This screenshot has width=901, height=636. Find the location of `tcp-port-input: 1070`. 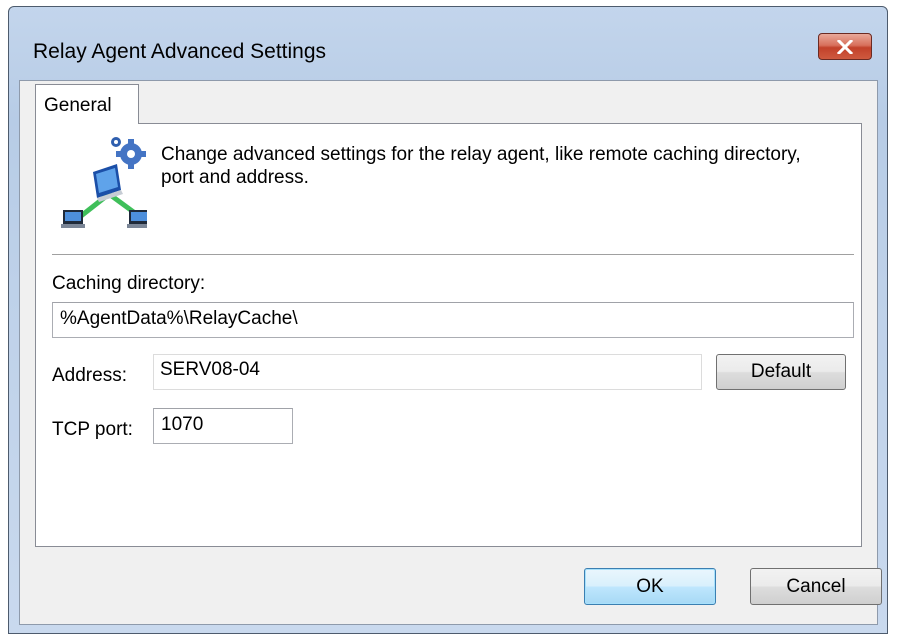

tcp-port-input: 1070 is located at coordinates (223, 426).